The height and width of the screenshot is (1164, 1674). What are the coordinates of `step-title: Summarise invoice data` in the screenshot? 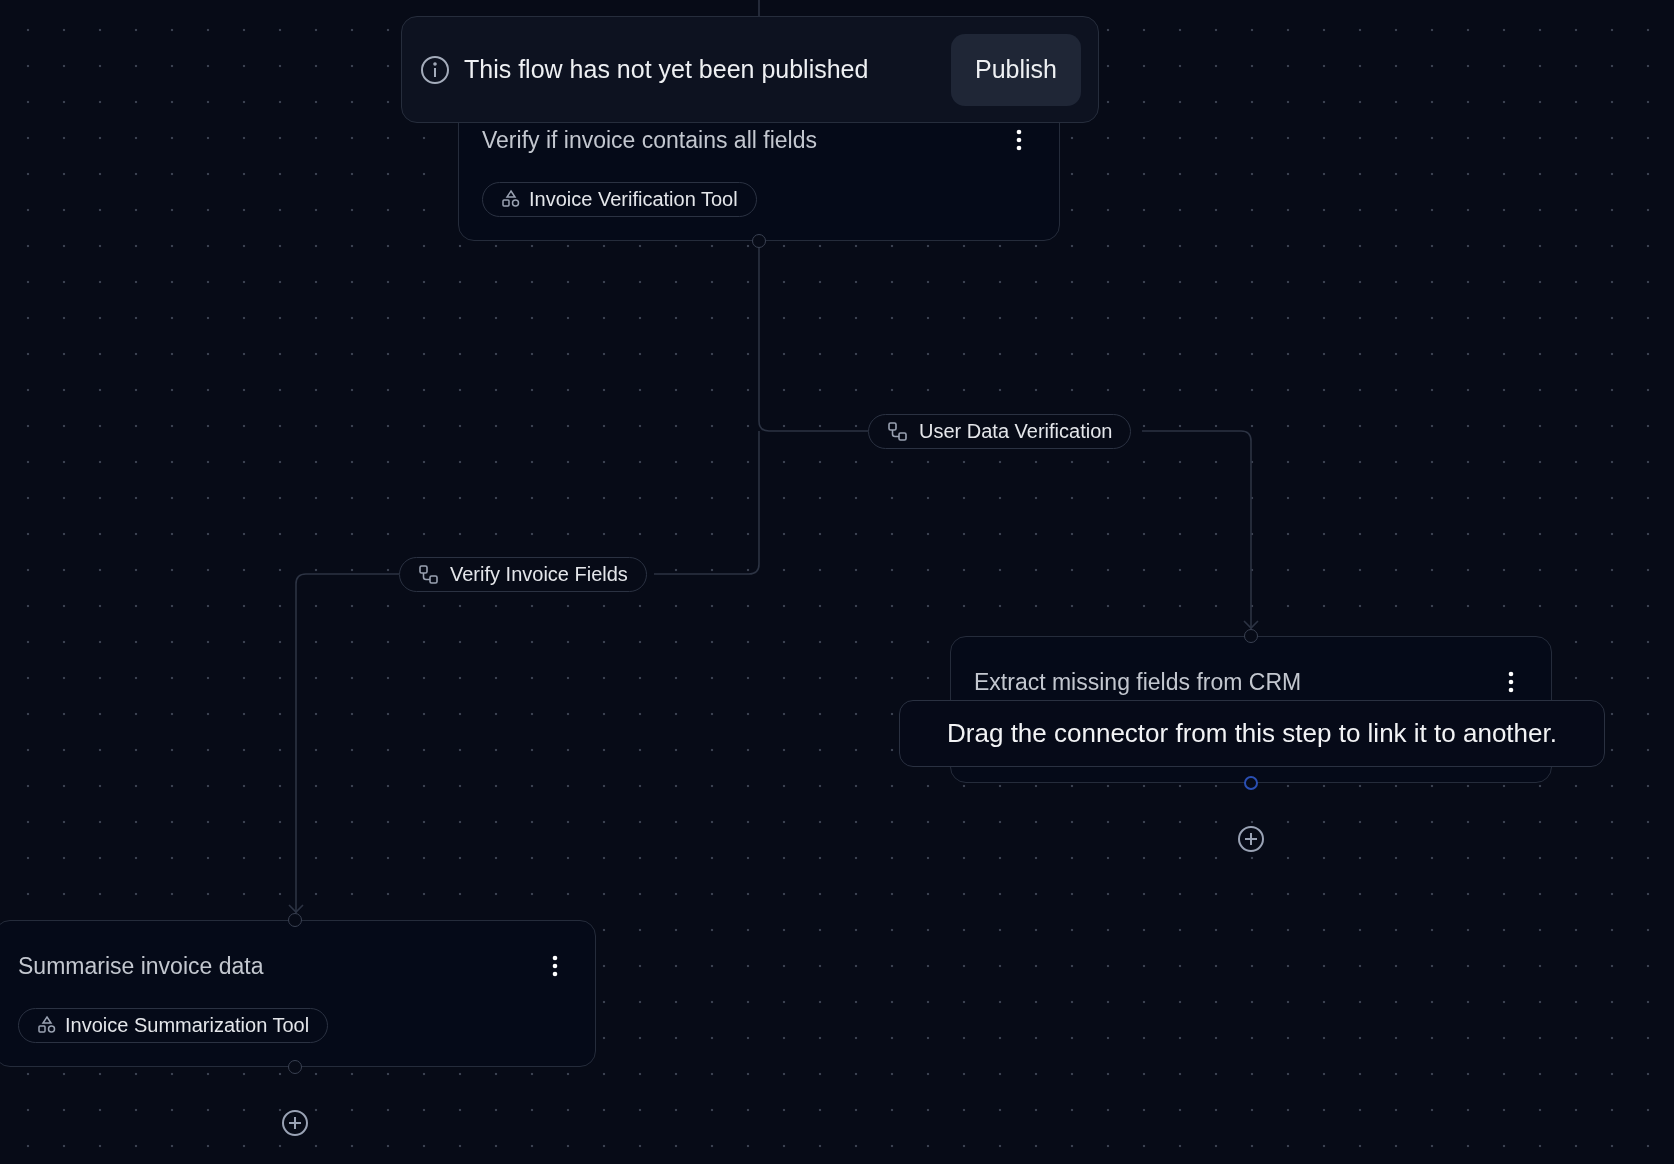 It's located at (141, 966).